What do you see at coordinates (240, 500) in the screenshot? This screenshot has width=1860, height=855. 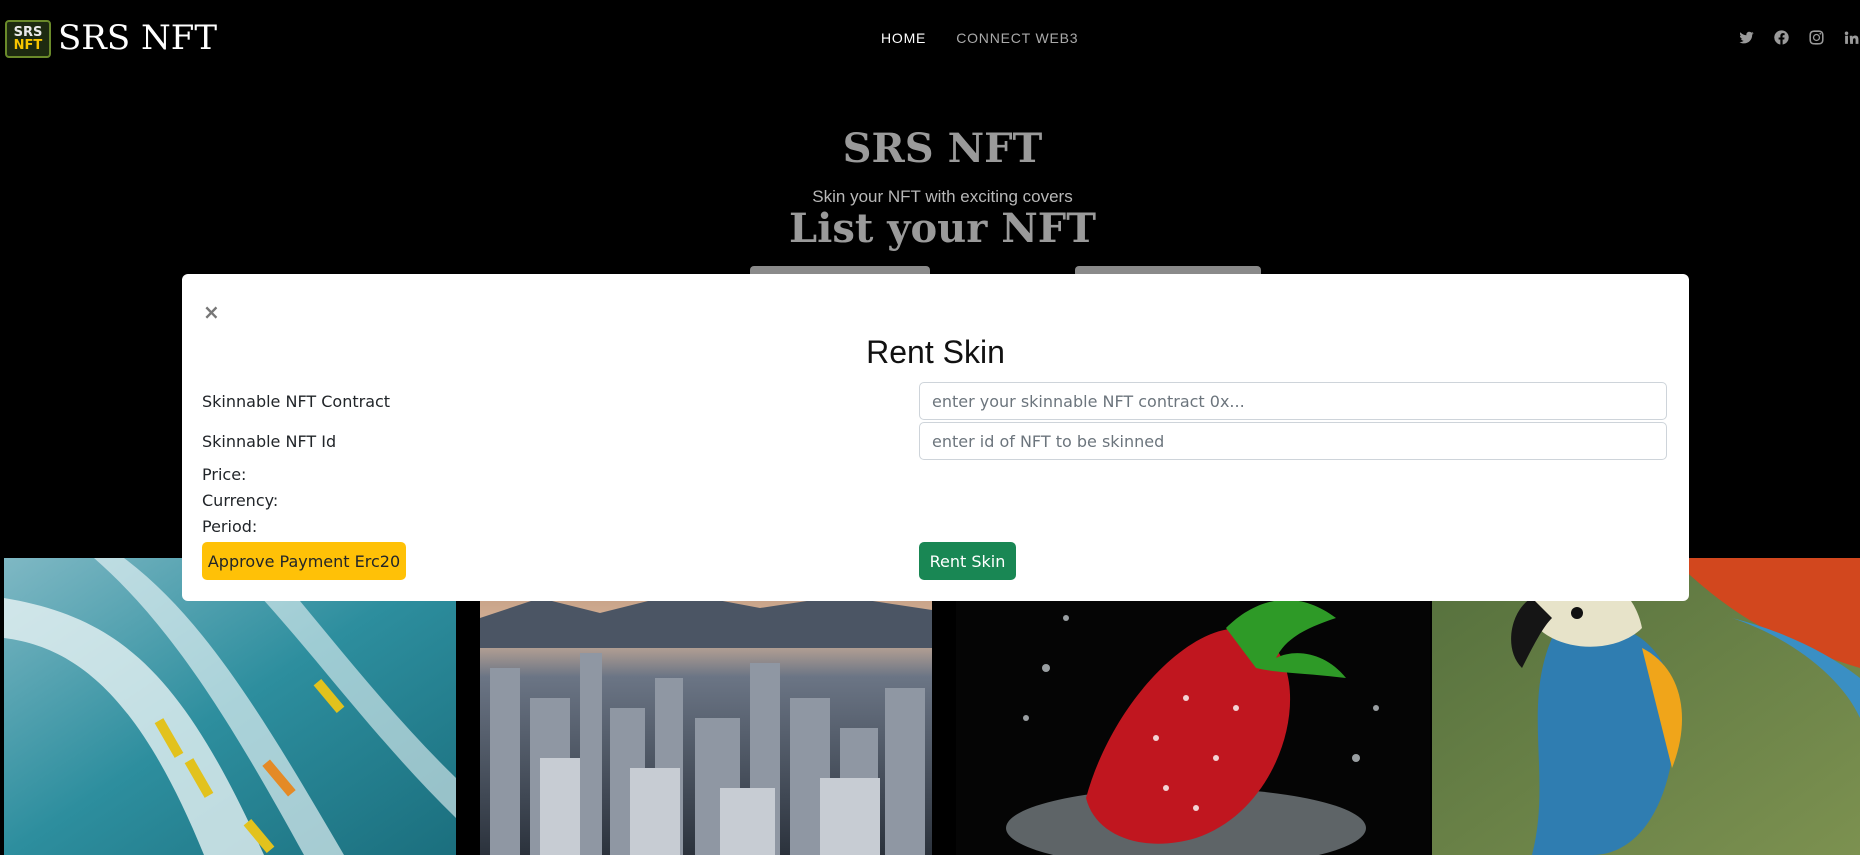 I see `currency-label: Currency:` at bounding box center [240, 500].